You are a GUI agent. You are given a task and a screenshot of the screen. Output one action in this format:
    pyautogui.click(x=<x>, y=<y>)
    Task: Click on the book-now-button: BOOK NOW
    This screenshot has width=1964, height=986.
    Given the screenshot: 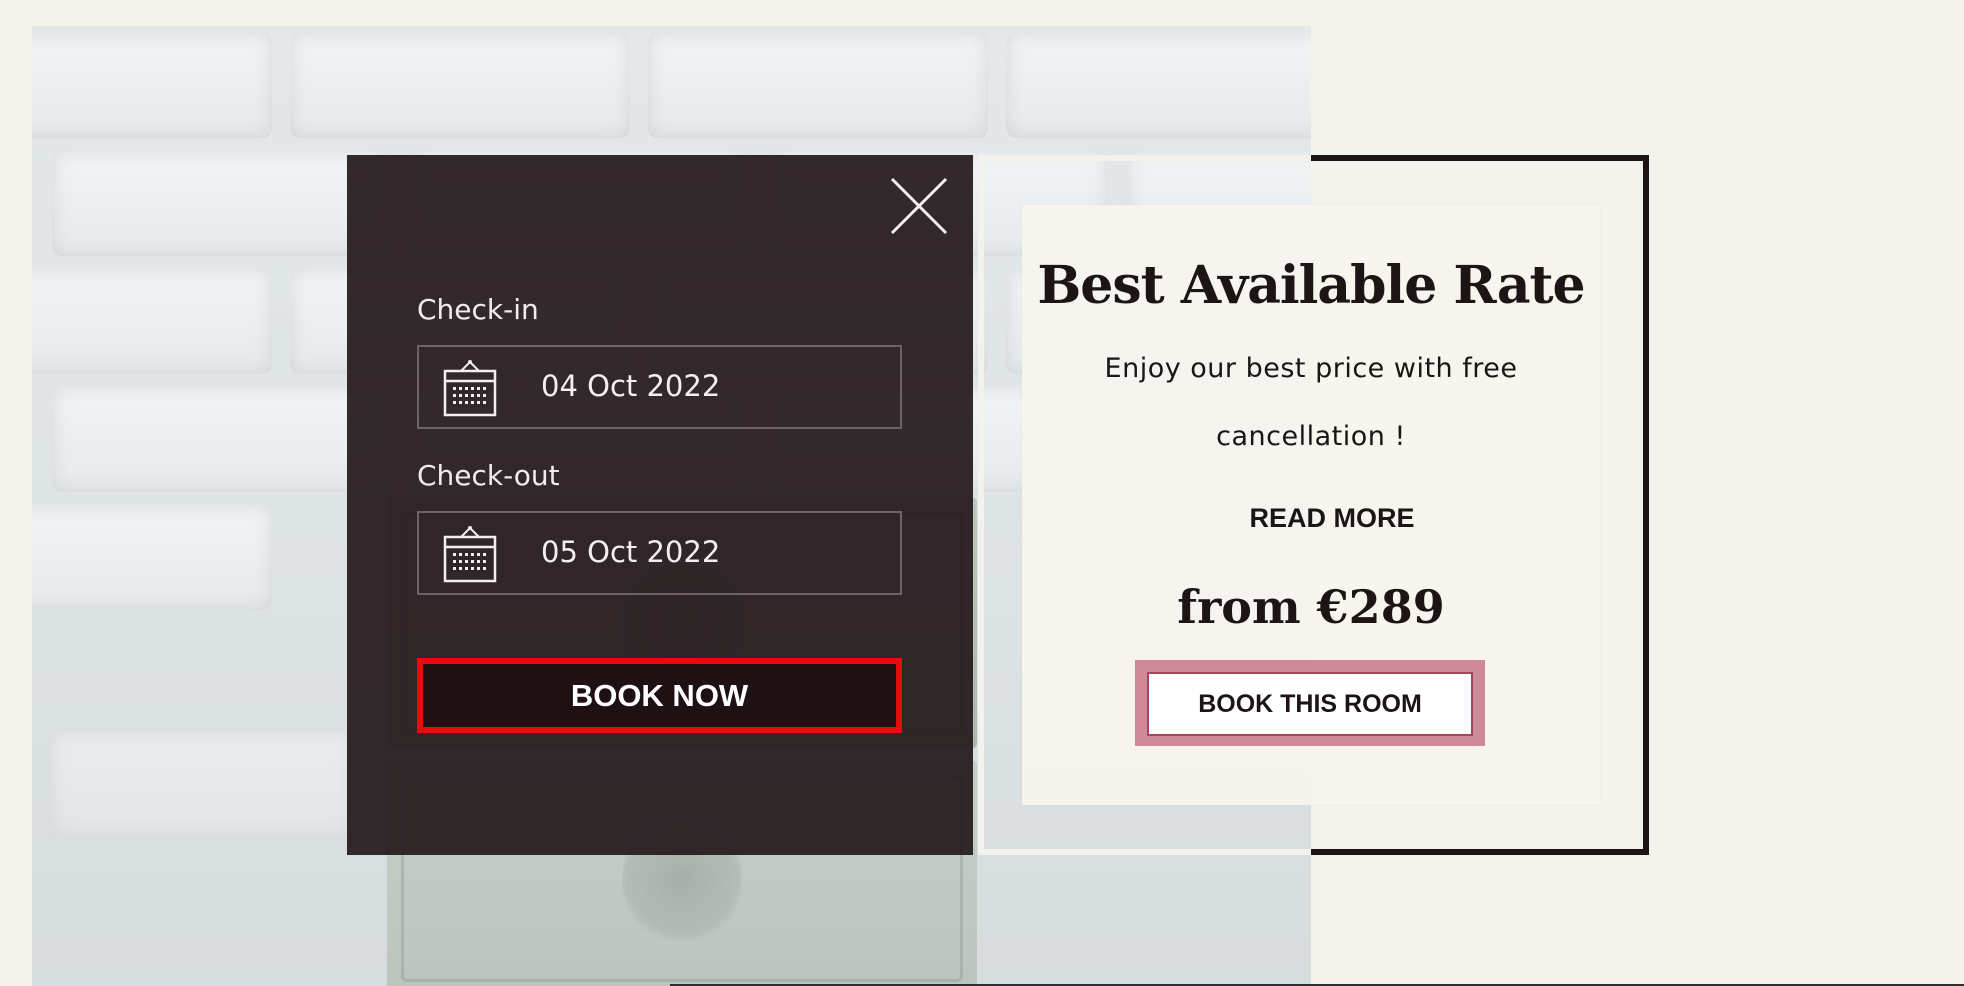 What is the action you would take?
    pyautogui.click(x=659, y=695)
    